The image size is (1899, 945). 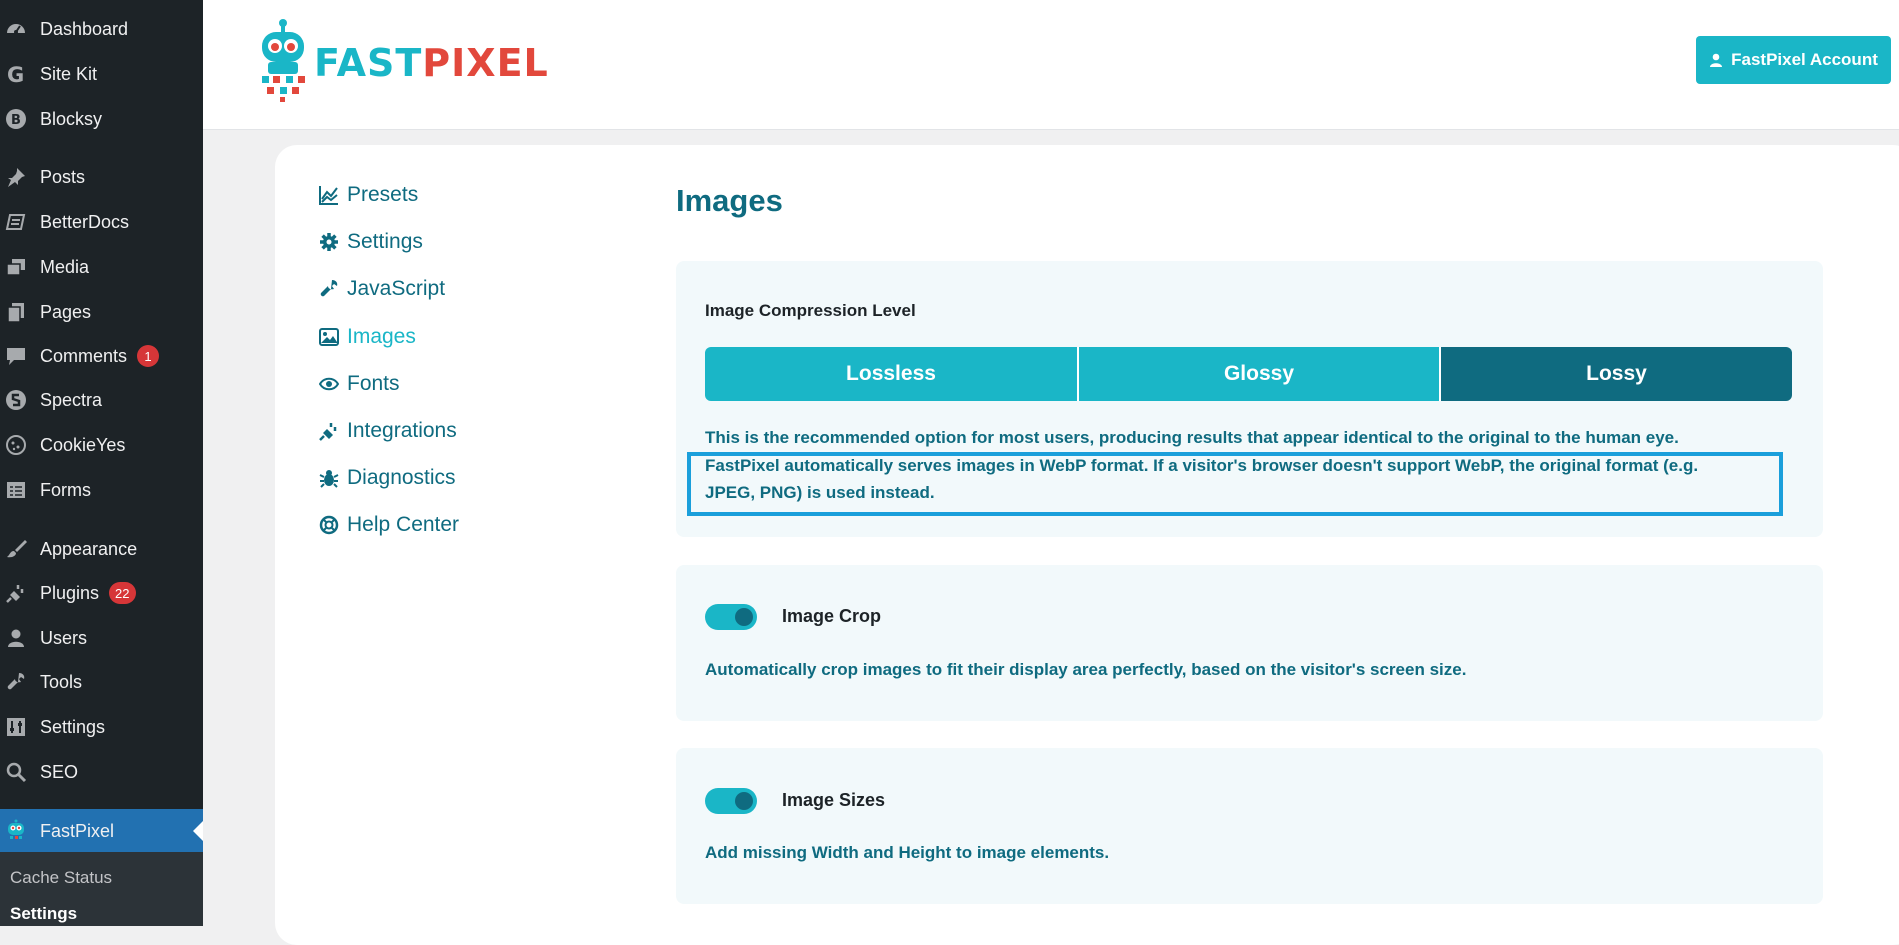 What do you see at coordinates (84, 355) in the screenshot?
I see `sidebar-item-label: Comments` at bounding box center [84, 355].